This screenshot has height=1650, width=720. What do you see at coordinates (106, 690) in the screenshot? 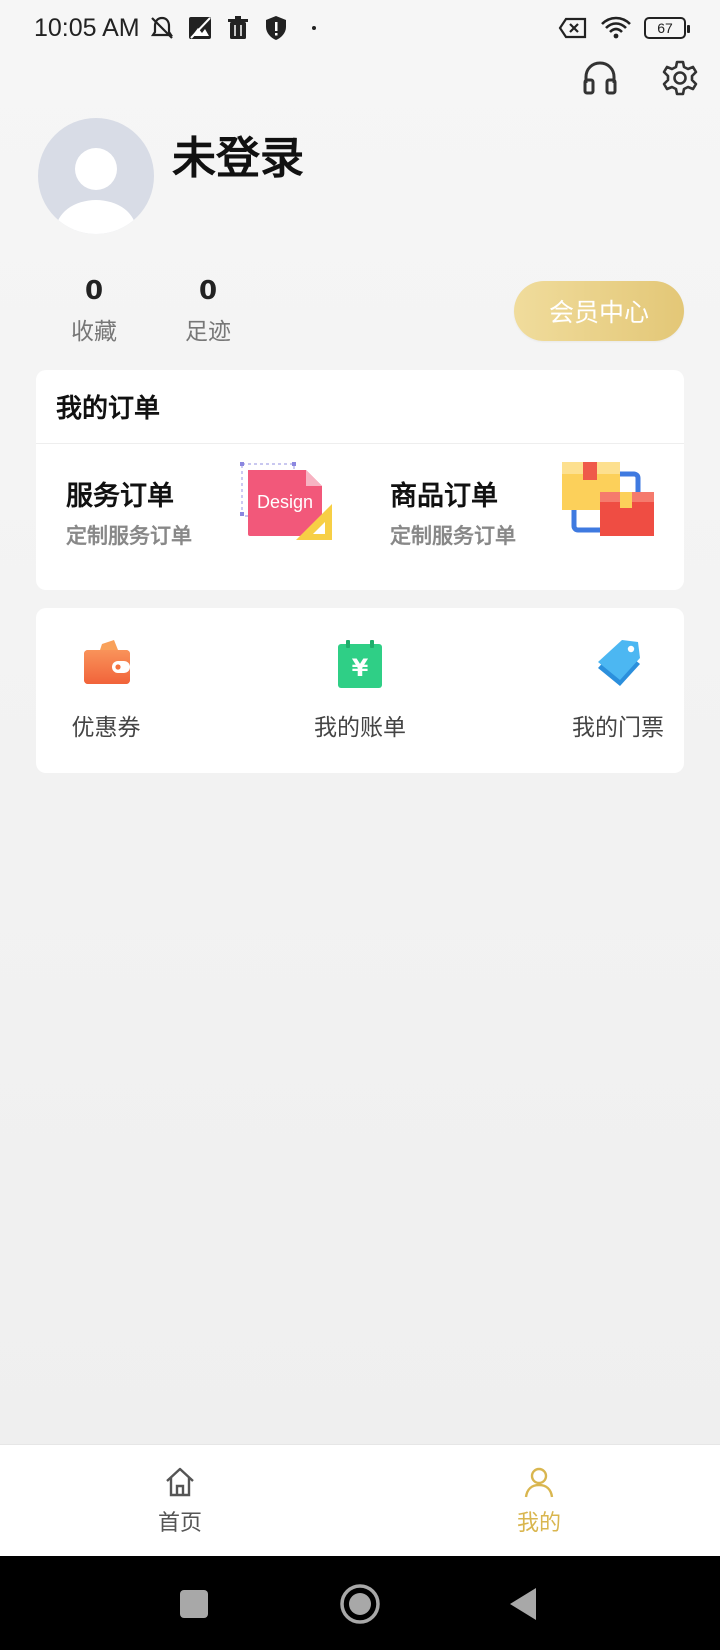
I see `coupon-entry: 优惠券` at bounding box center [106, 690].